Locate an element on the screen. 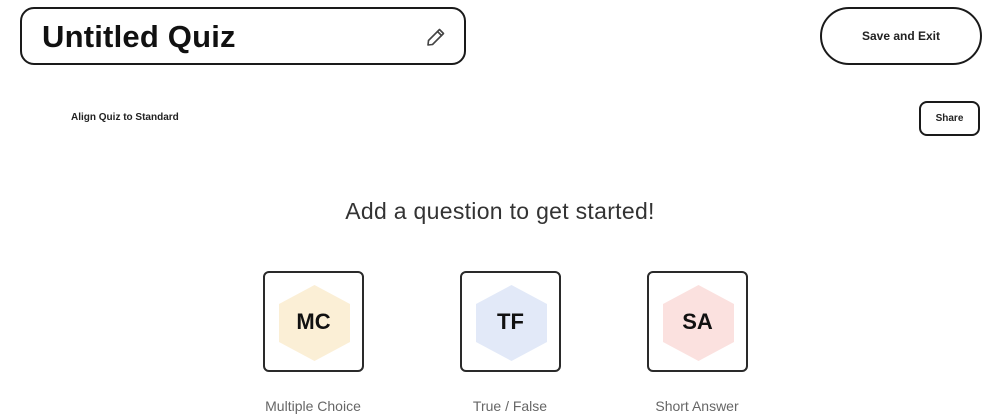 This screenshot has width=990, height=419. true-false-card: TF is located at coordinates (510, 321).